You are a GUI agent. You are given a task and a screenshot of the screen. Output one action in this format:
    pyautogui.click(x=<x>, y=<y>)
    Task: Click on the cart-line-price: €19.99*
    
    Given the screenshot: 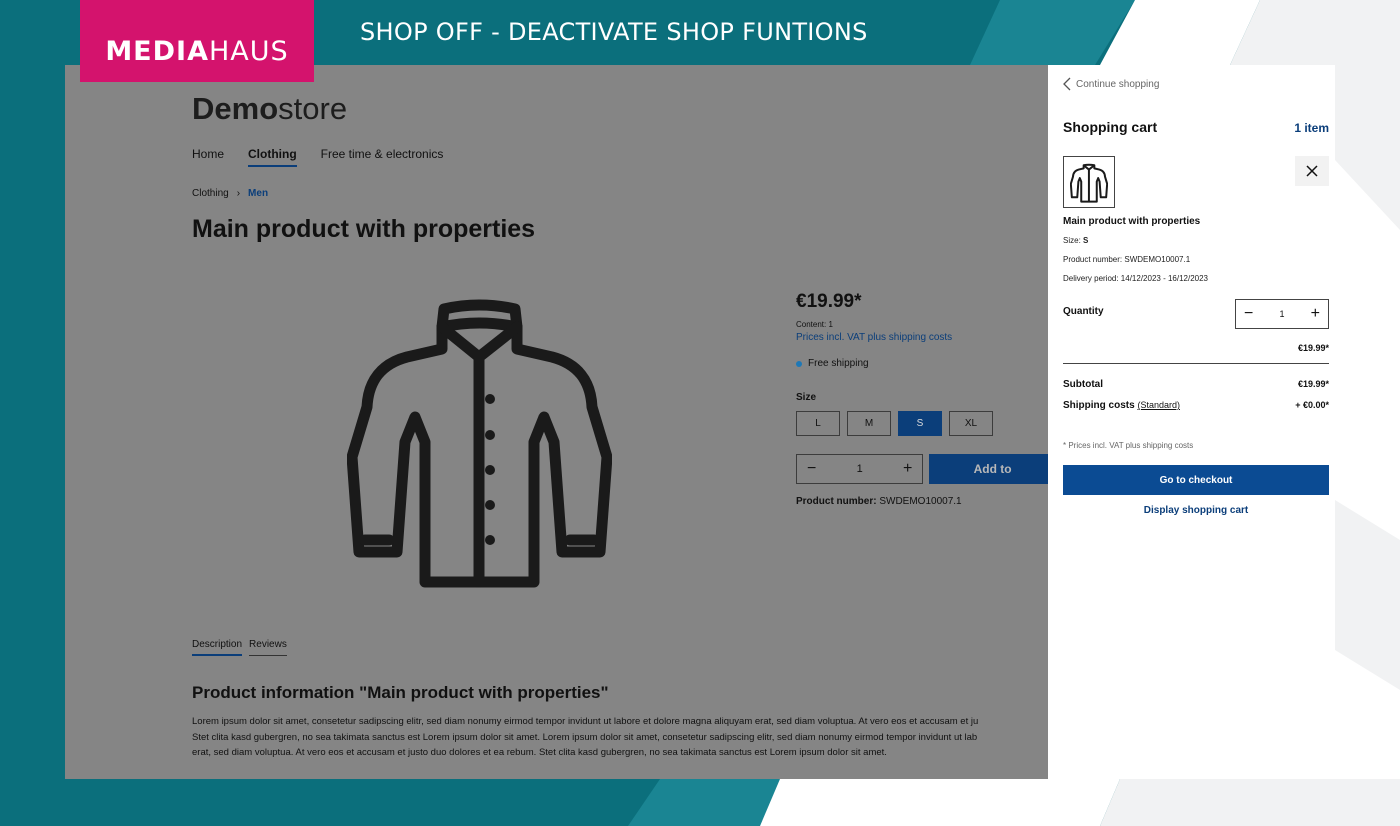 What is the action you would take?
    pyautogui.click(x=1313, y=348)
    